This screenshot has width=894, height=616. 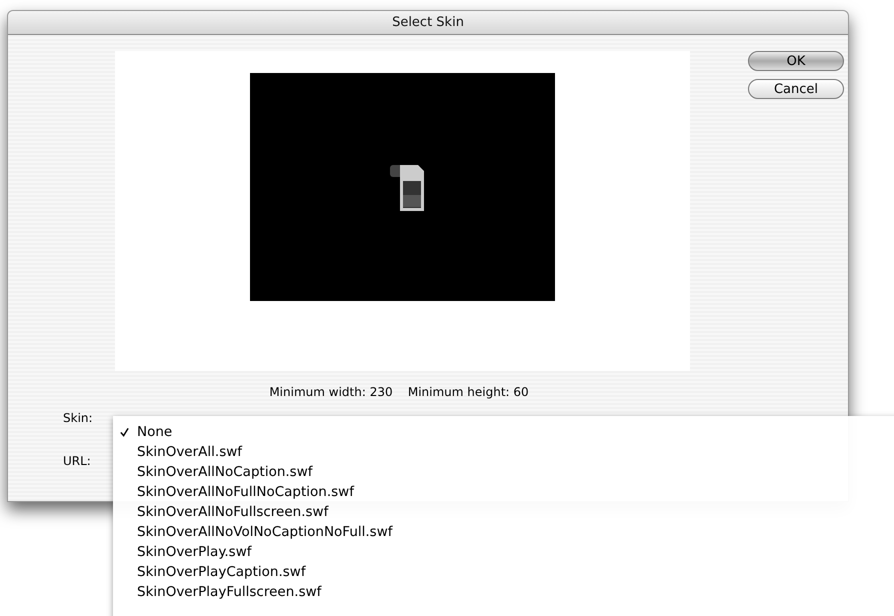 I want to click on menu-item: SkinOverAllNoCaption.swf, so click(x=225, y=472).